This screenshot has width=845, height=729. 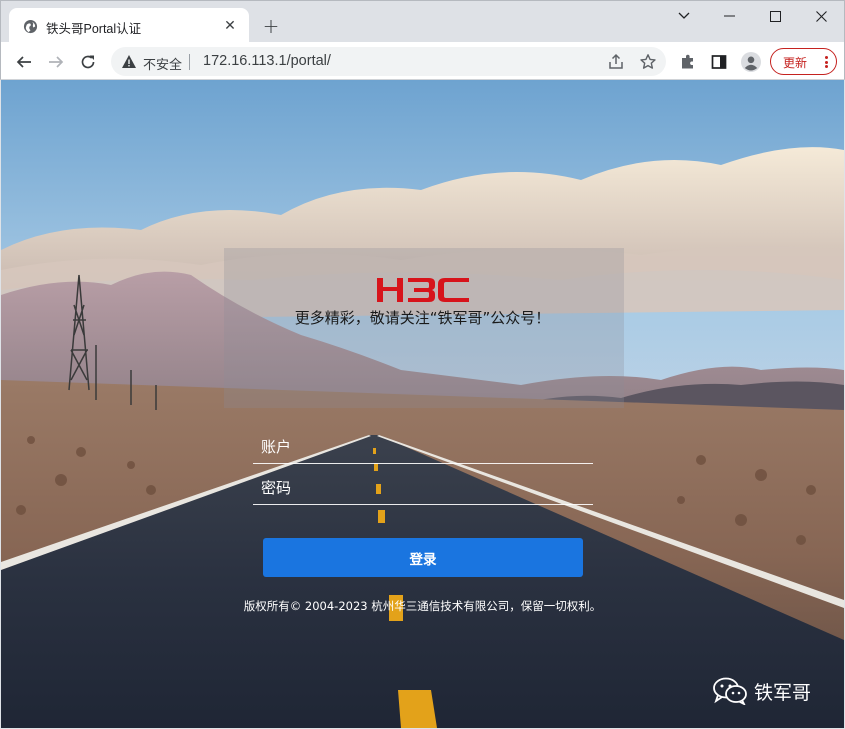 I want to click on login-button-label: 登录, so click(x=423, y=559).